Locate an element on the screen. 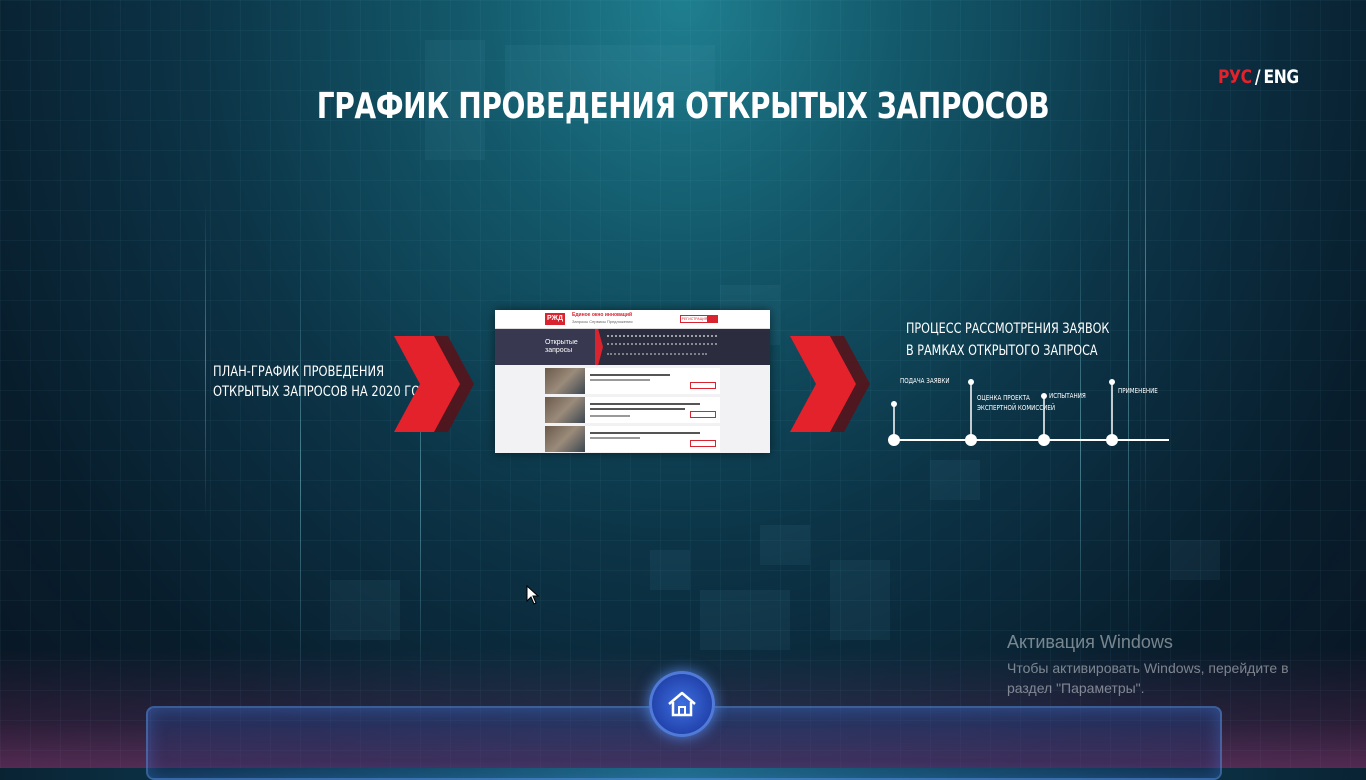 The width and height of the screenshot is (1366, 780). timeline-node-submit is located at coordinates (894, 440).